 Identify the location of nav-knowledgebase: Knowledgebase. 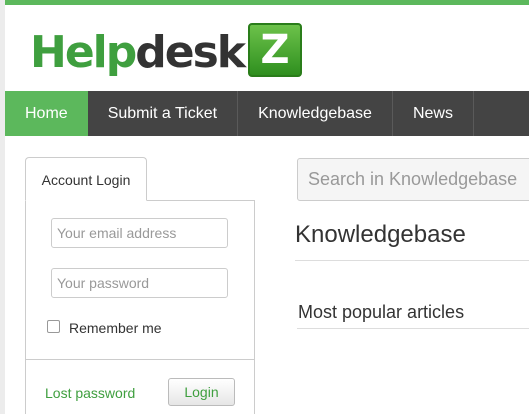
(315, 113).